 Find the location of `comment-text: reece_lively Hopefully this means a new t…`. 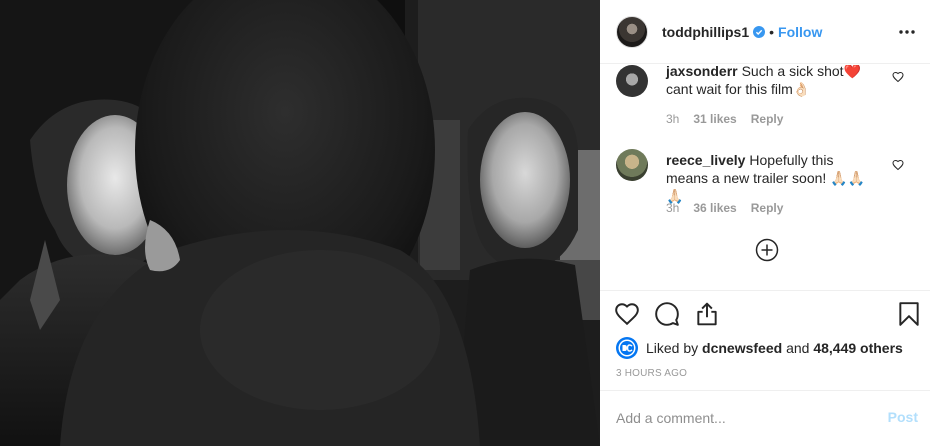

comment-text: reece_lively Hopefully this means a new t… is located at coordinates (771, 178).